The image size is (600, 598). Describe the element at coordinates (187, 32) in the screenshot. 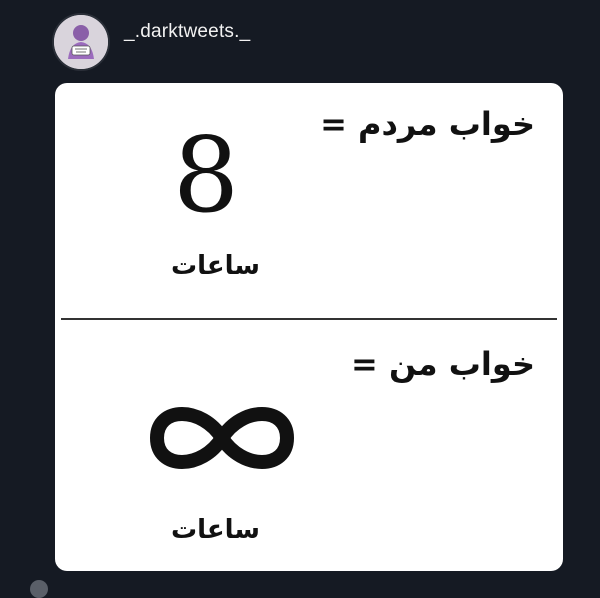

I see `username: _.darktweets._` at that location.